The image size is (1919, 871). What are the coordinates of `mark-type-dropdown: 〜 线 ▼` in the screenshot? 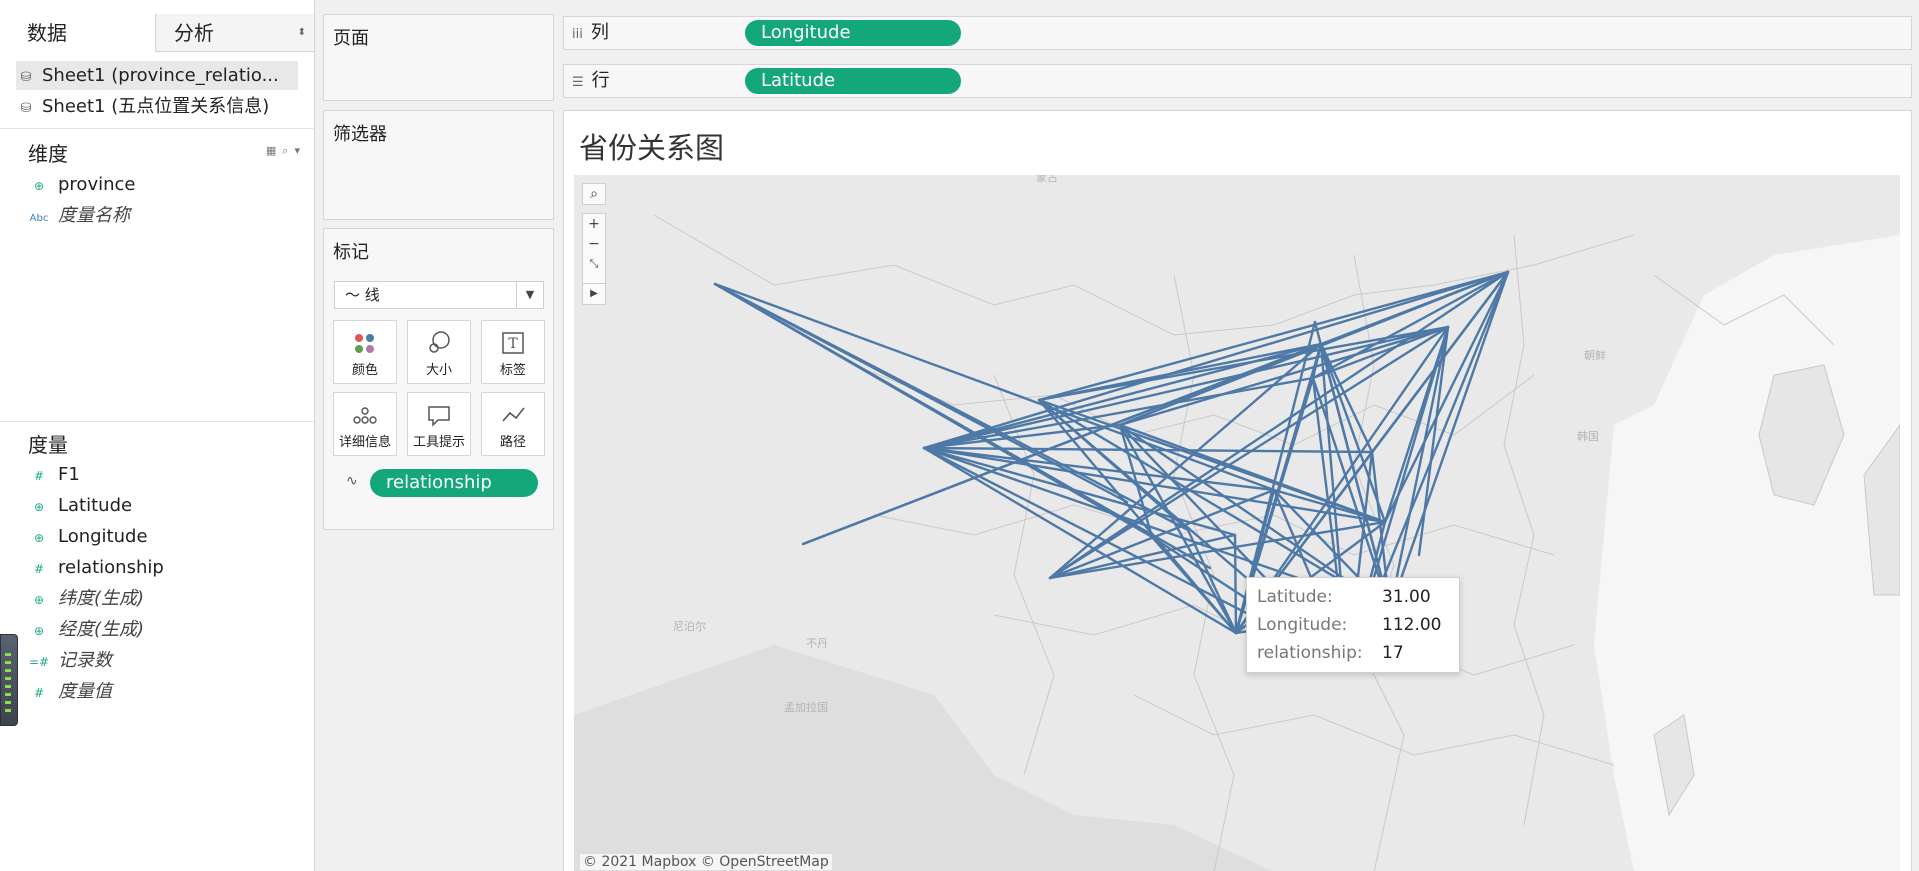 It's located at (439, 295).